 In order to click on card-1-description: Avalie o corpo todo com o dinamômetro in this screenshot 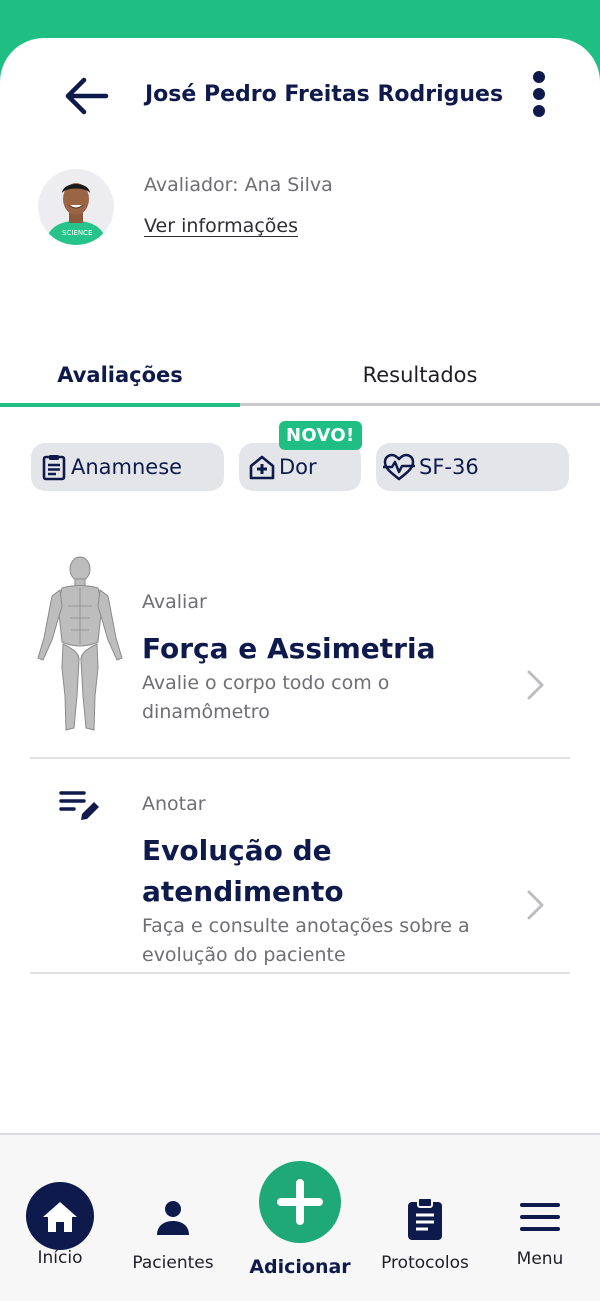, I will do `click(266, 697)`.